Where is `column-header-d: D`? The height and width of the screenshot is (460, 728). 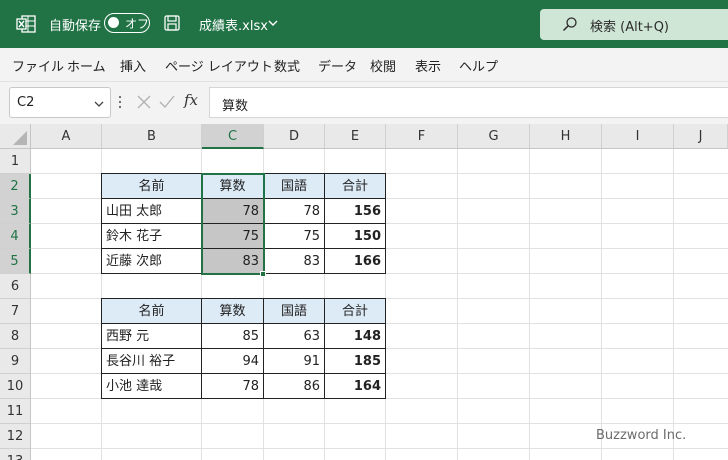 column-header-d: D is located at coordinates (294, 136).